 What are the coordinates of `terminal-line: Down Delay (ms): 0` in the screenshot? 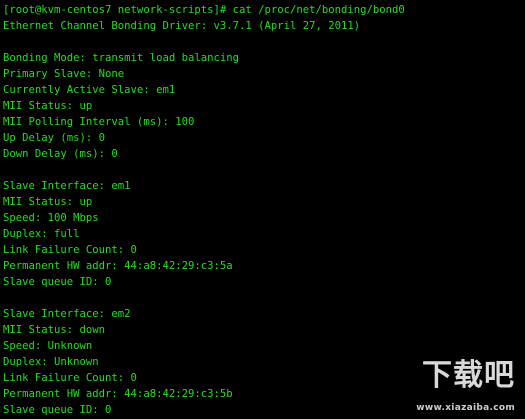 It's located at (60, 154).